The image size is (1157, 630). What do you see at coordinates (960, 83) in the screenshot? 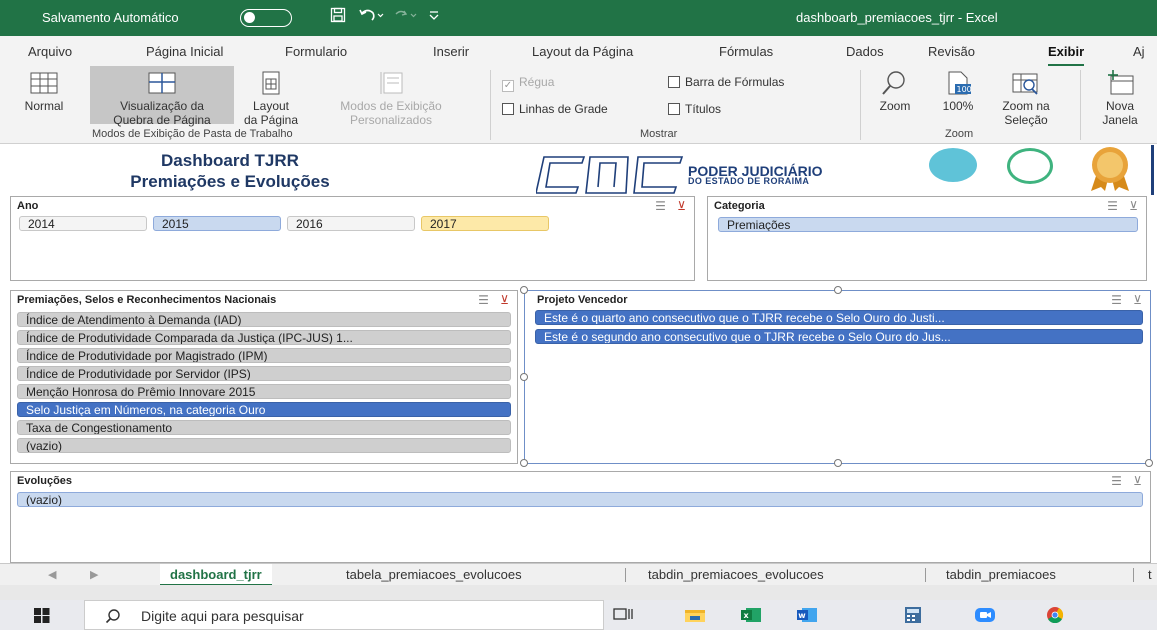
I see `zoom-100-icon: 100` at bounding box center [960, 83].